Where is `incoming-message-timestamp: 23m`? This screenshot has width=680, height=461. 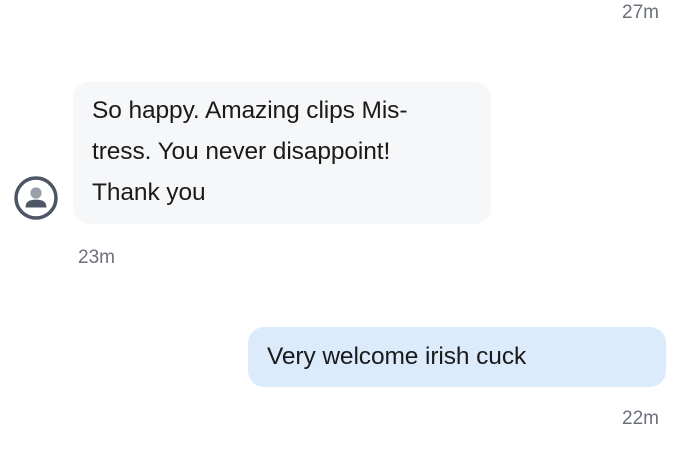
incoming-message-timestamp: 23m is located at coordinates (96, 257).